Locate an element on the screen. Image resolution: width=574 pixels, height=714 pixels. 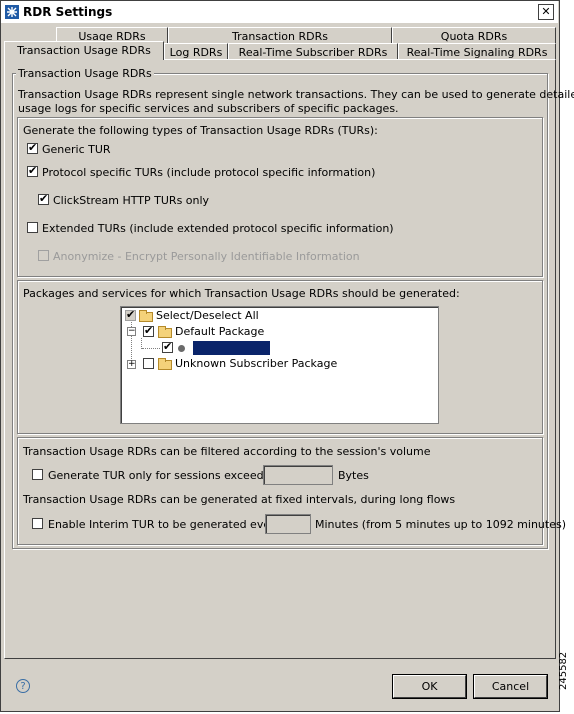
volume-checkbox is located at coordinates (37, 474).